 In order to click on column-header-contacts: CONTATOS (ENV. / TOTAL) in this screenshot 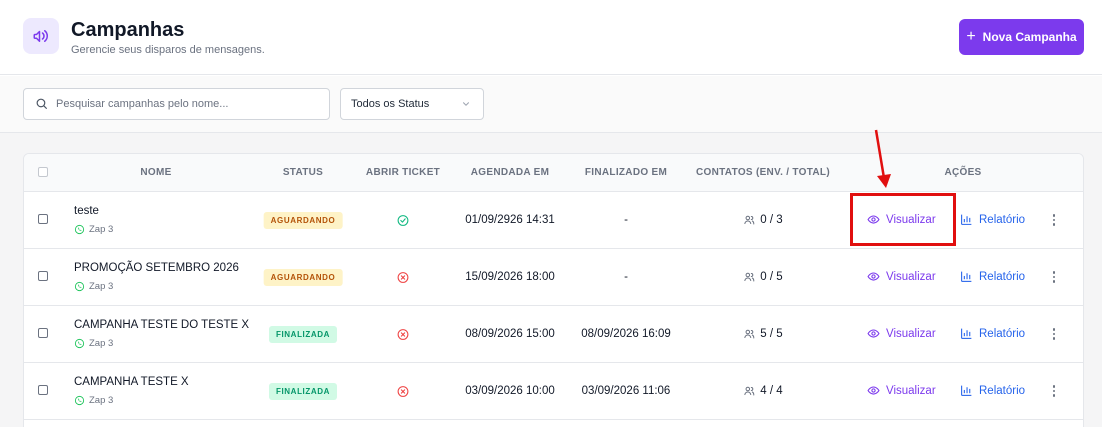, I will do `click(763, 172)`.